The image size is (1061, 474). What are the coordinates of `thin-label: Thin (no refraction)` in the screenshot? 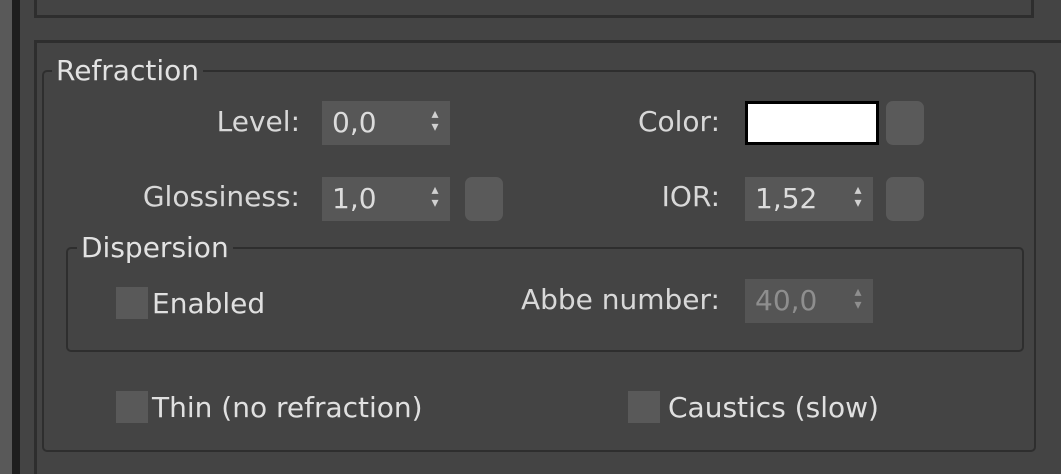 It's located at (287, 408).